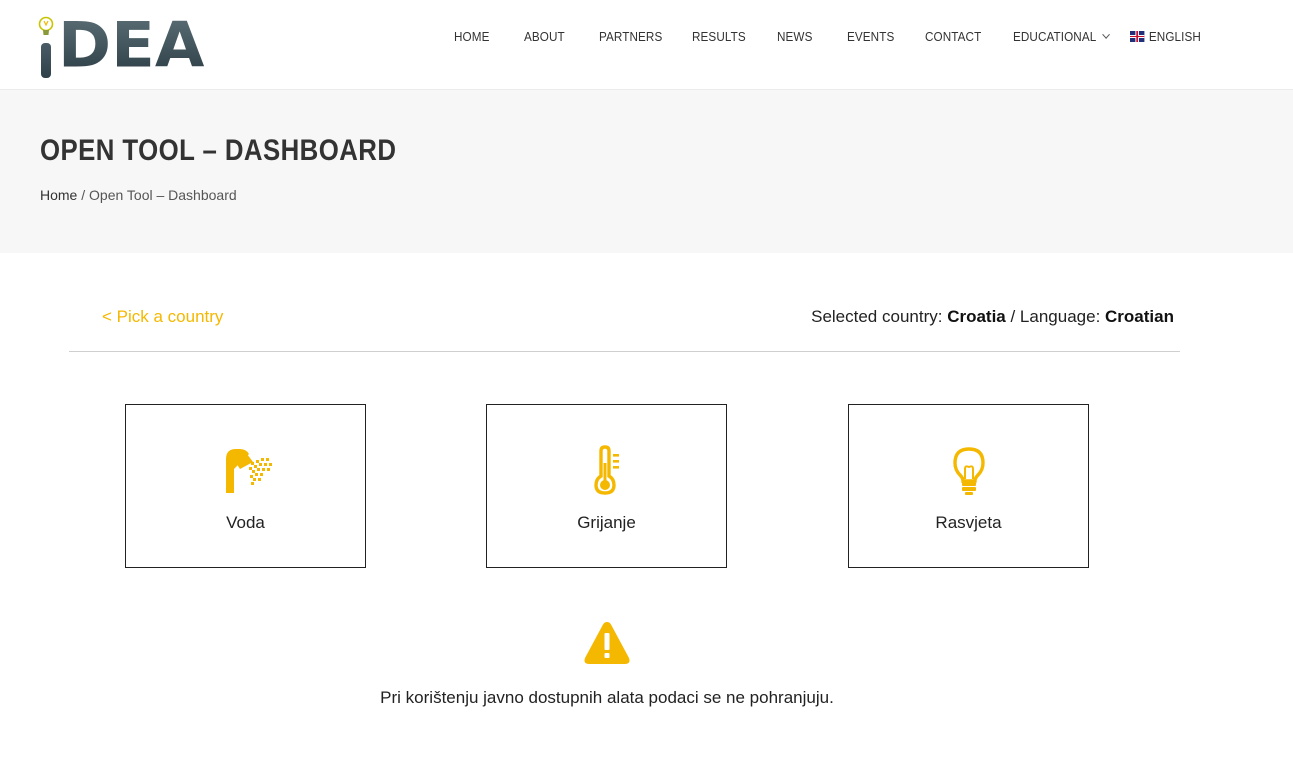  What do you see at coordinates (1105, 34) in the screenshot?
I see `chevron-down-icon` at bounding box center [1105, 34].